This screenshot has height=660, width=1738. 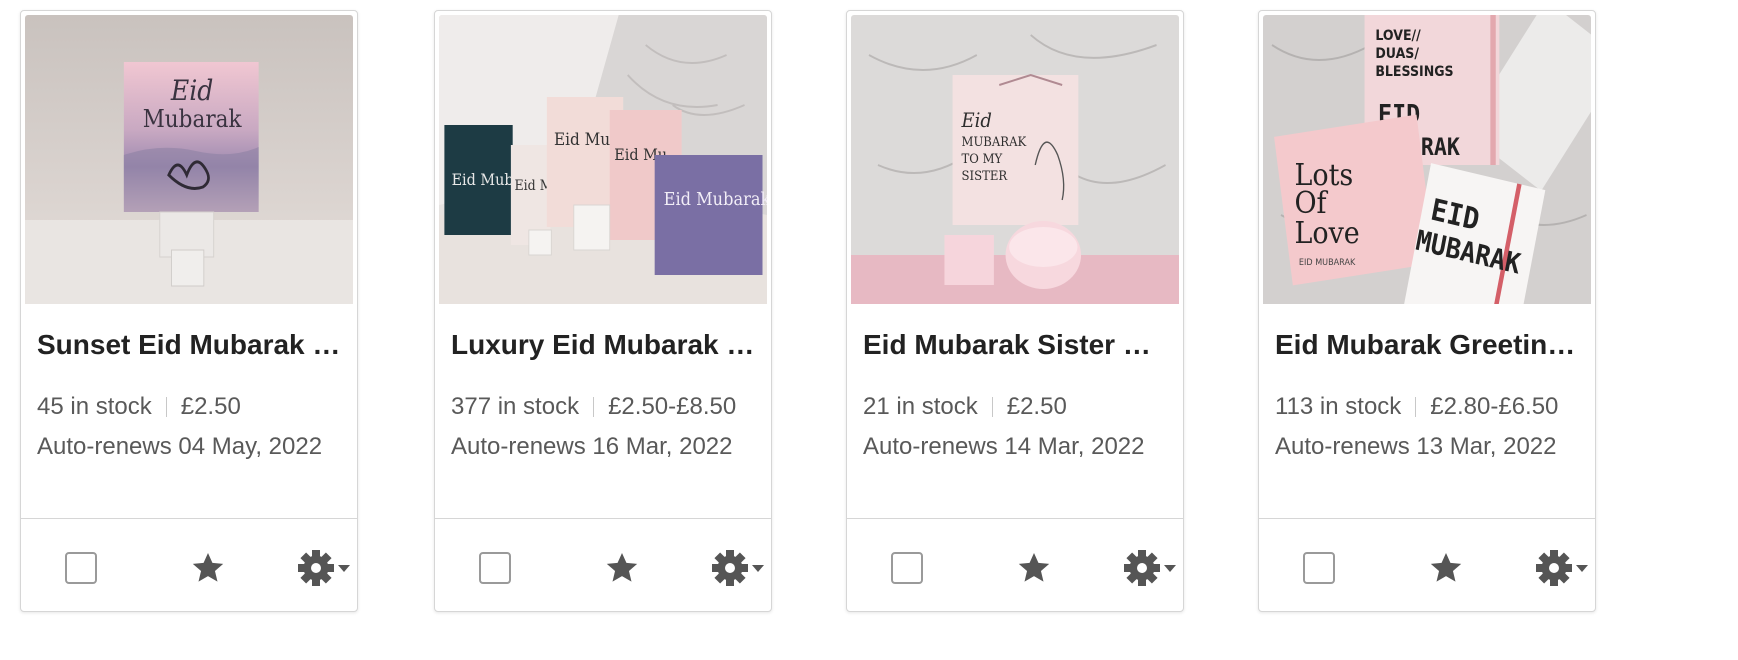 I want to click on image-text: Mubarak, so click(x=192, y=119).